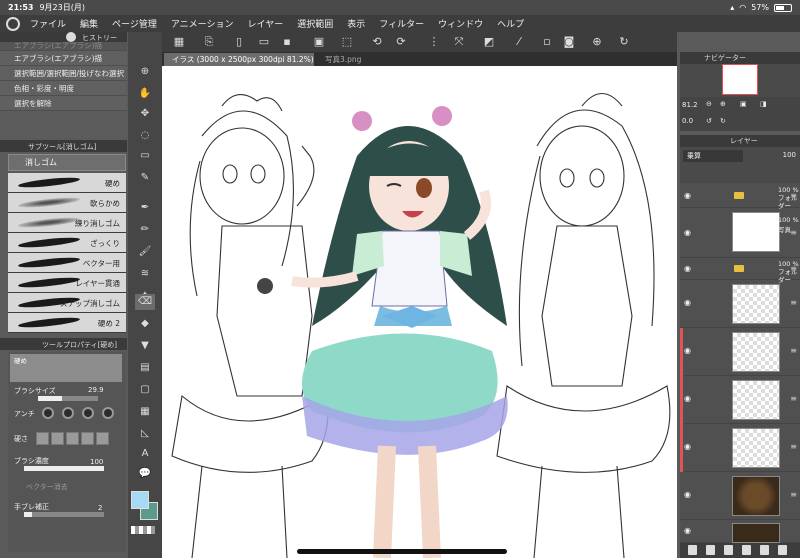 The width and height of the screenshot is (800, 558). Describe the element at coordinates (145, 434) in the screenshot. I see `ruler-tool-icon: ◺` at that location.